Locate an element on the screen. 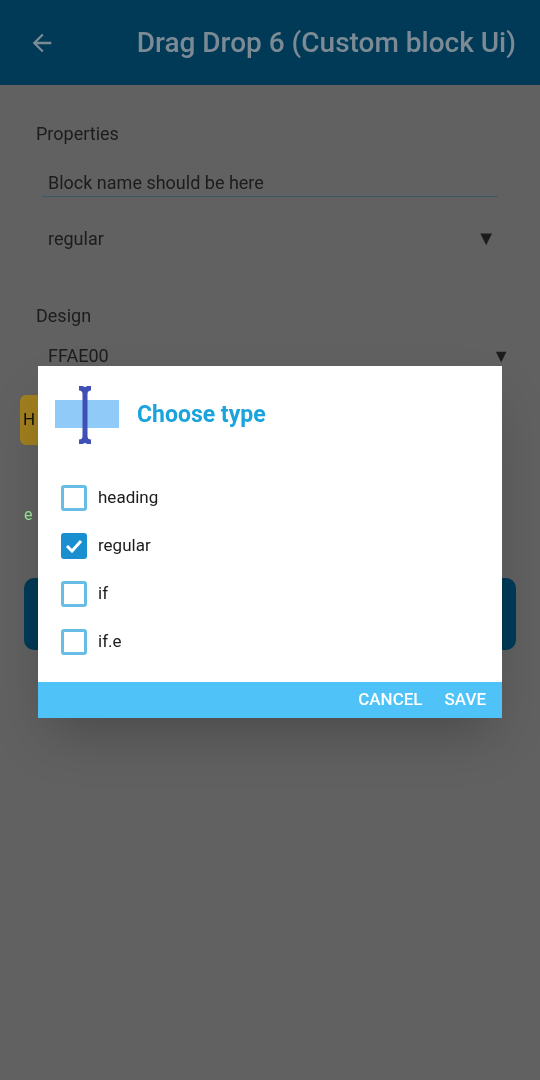 The height and width of the screenshot is (1080, 540). option-label: heading is located at coordinates (128, 498).